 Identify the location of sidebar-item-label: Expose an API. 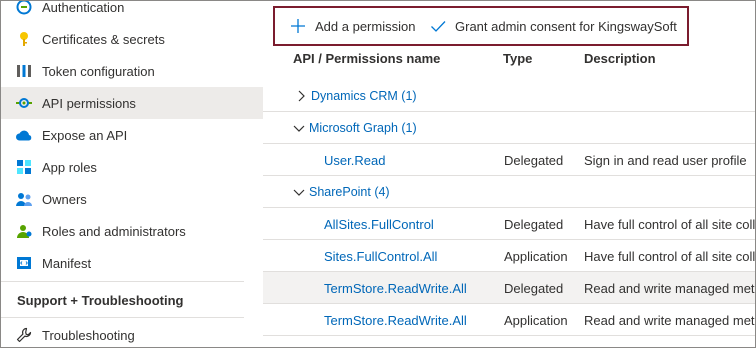
(85, 135).